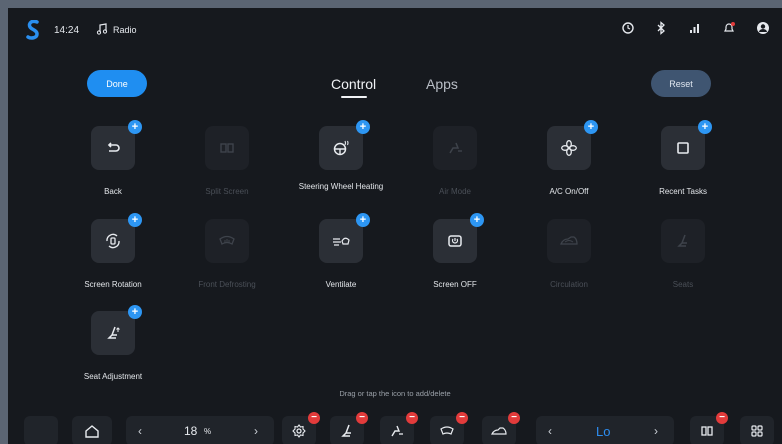  What do you see at coordinates (455, 284) in the screenshot?
I see `tile-label: Screen OFF` at bounding box center [455, 284].